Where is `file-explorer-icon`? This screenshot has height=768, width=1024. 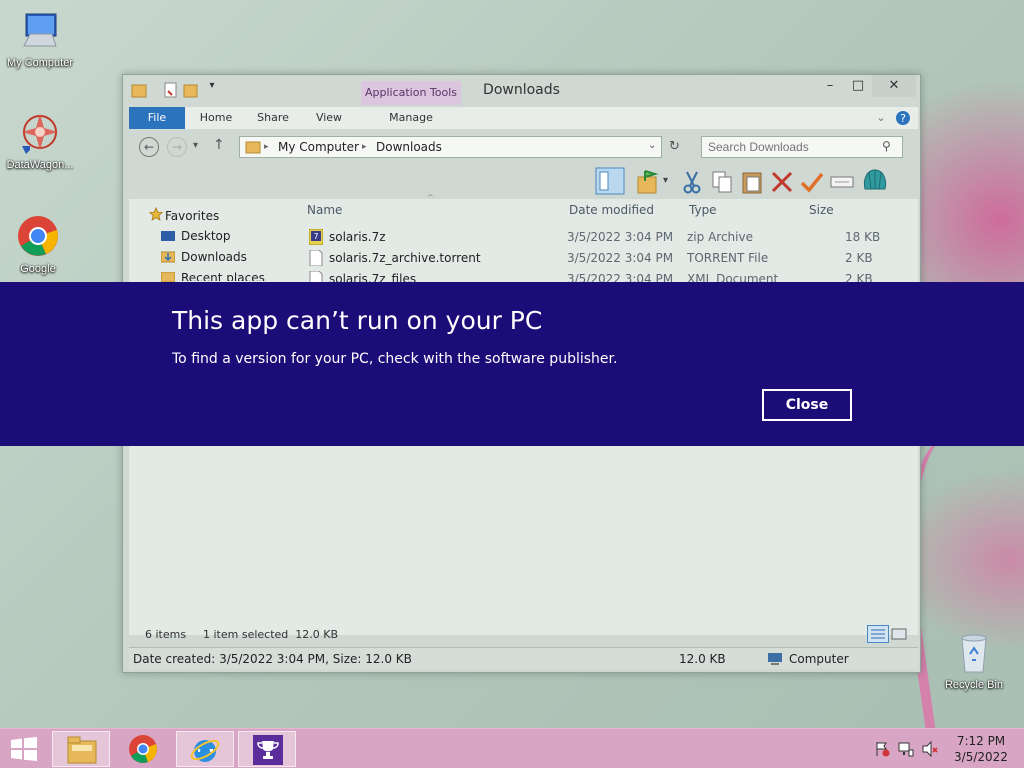
file-explorer-icon is located at coordinates (82, 750).